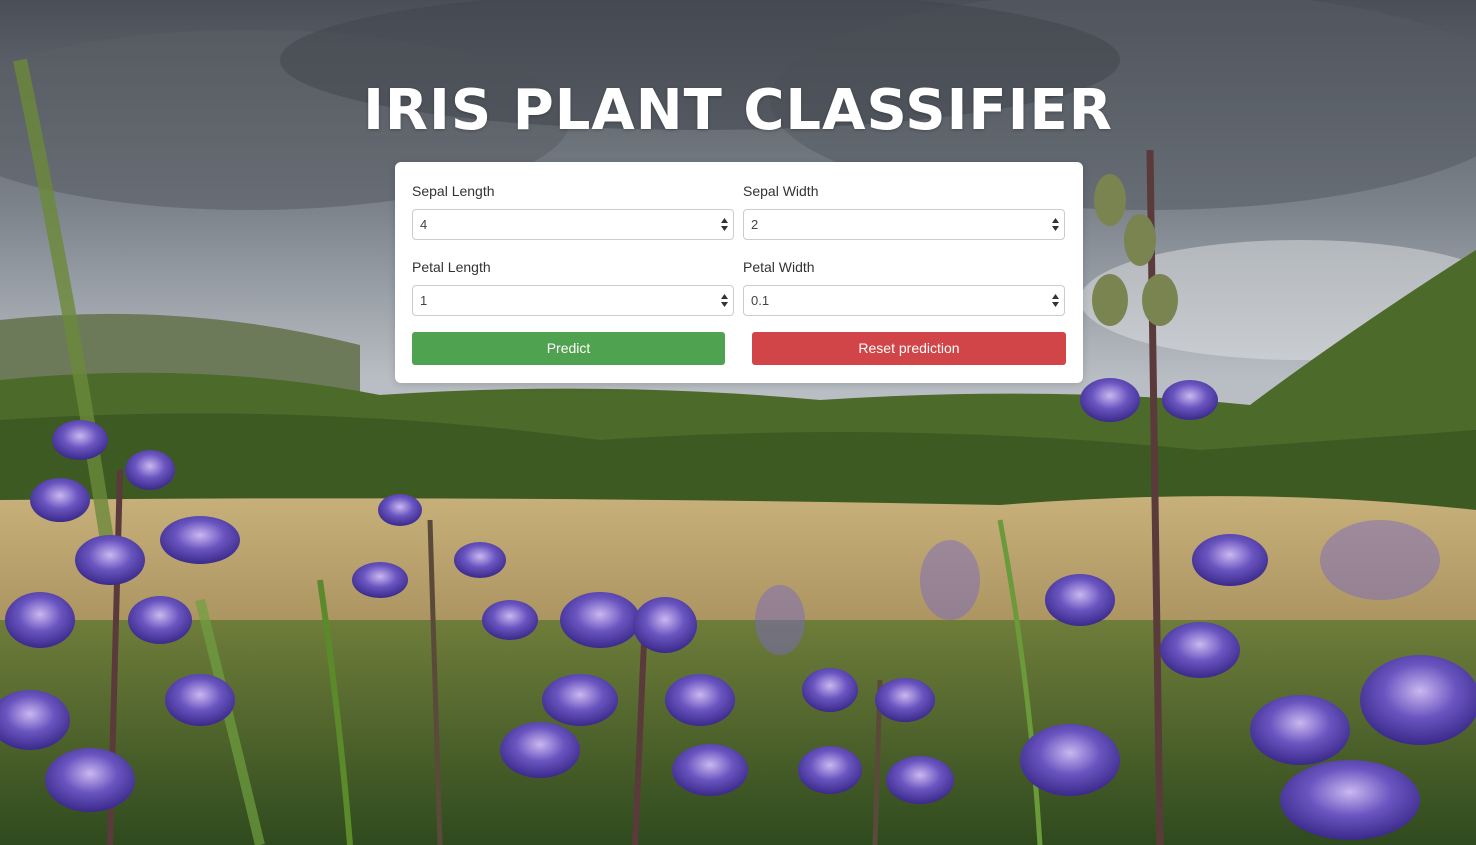 This screenshot has height=845, width=1476. Describe the element at coordinates (904, 224) in the screenshot. I see `sepal-width-select: 2` at that location.